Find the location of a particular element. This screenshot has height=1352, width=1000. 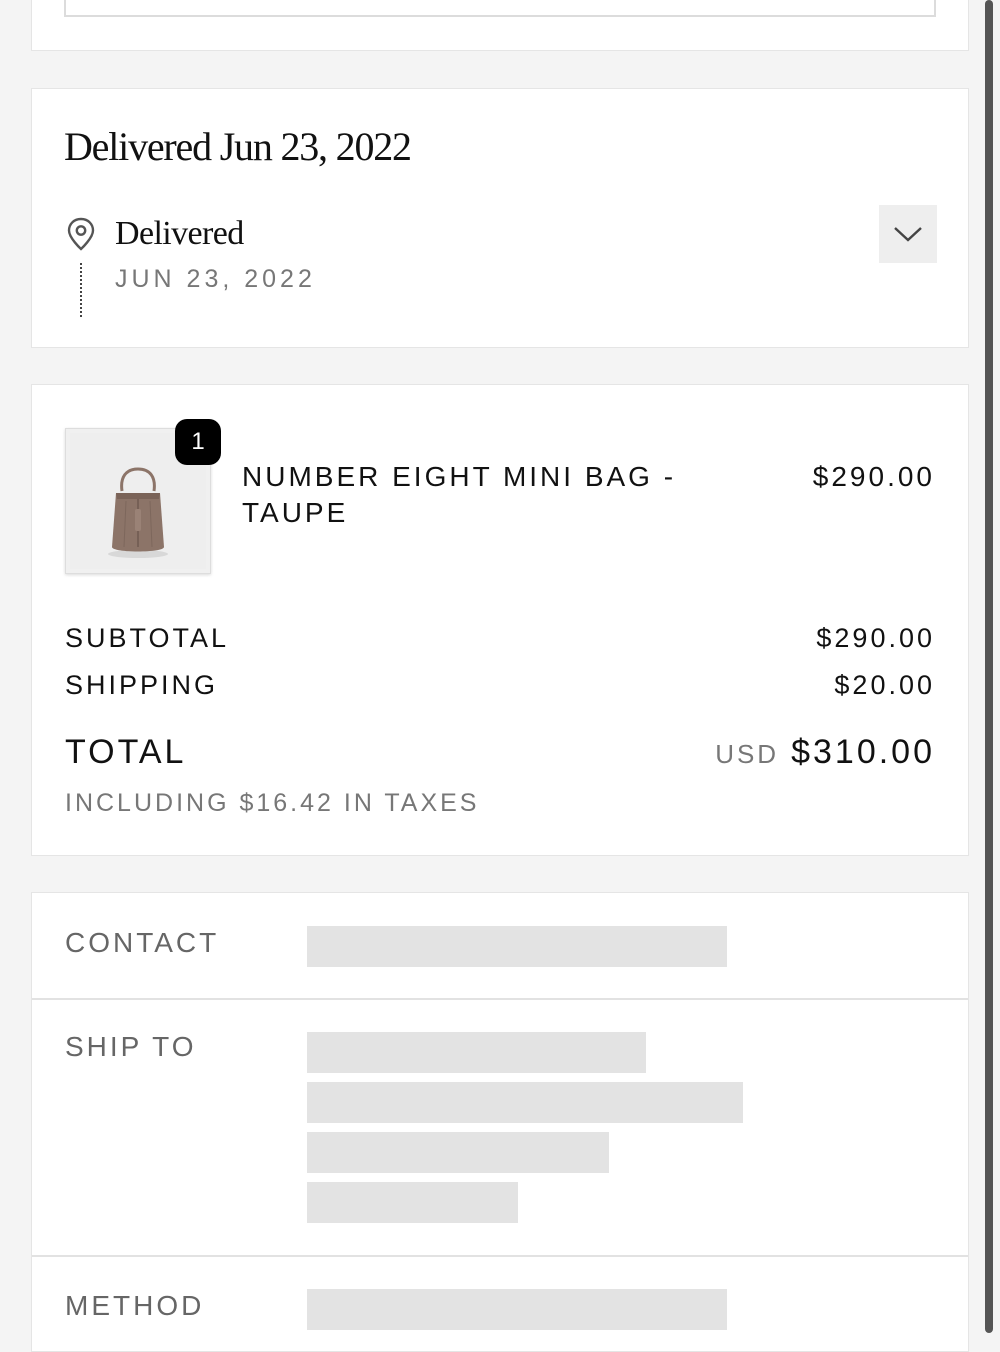

expand-tracking-button is located at coordinates (908, 234).